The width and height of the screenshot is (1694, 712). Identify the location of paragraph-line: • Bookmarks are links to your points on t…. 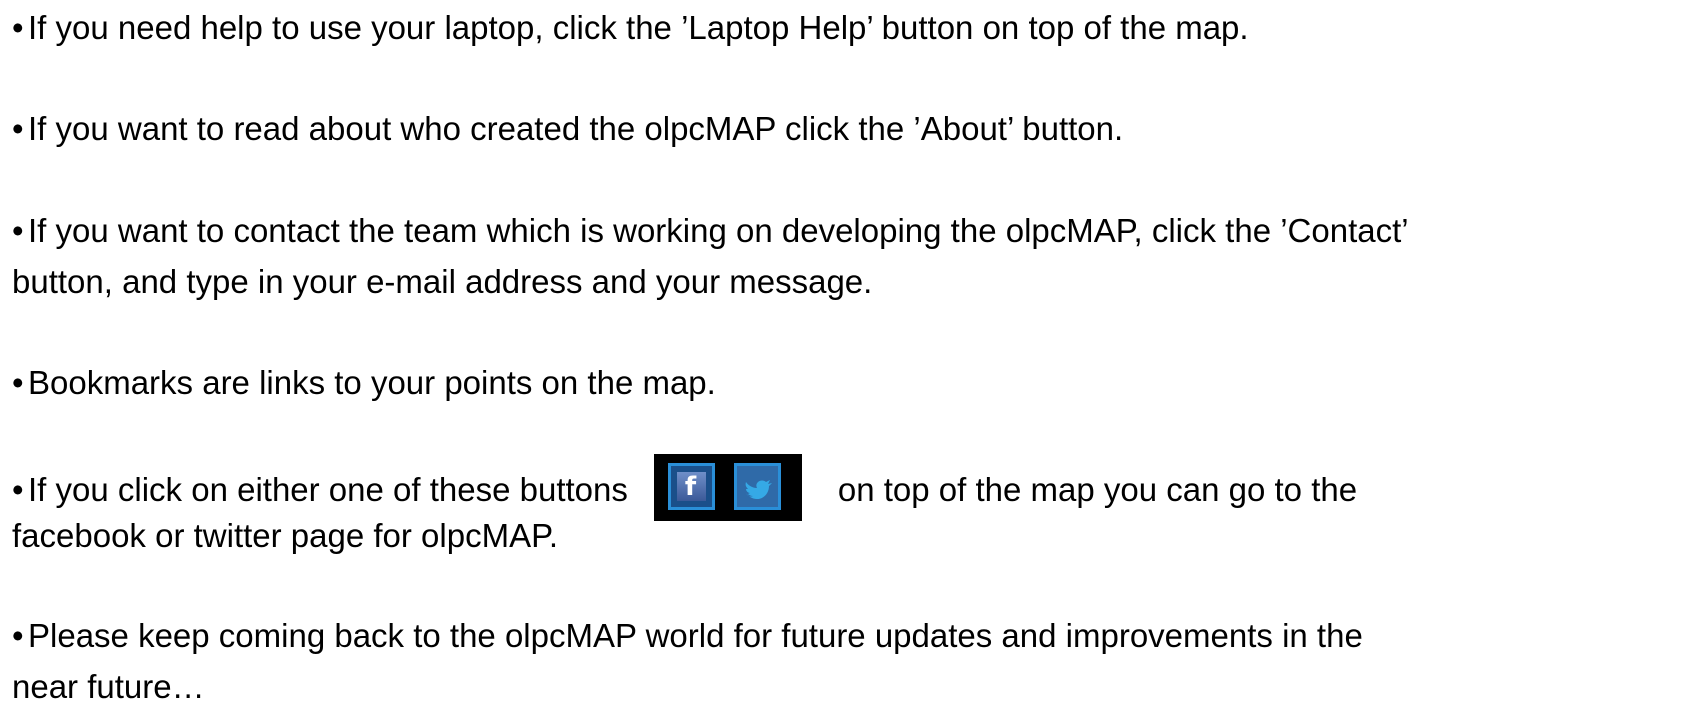
(364, 382).